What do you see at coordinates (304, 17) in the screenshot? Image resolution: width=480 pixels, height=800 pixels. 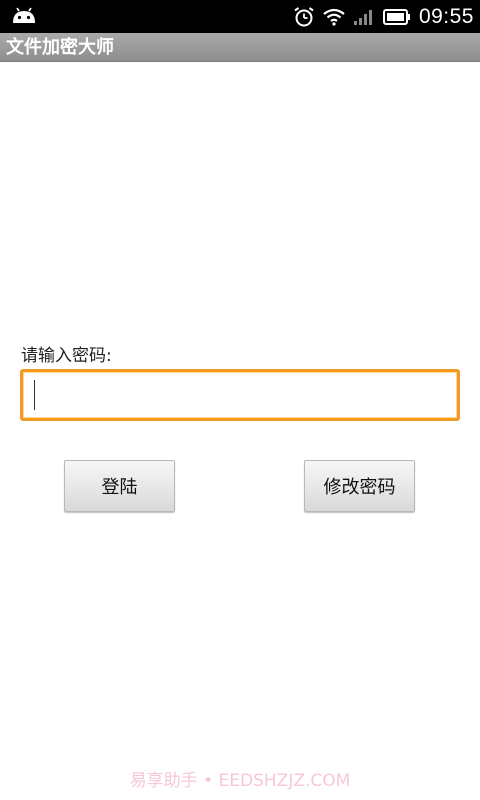 I see `alarm-clock-icon` at bounding box center [304, 17].